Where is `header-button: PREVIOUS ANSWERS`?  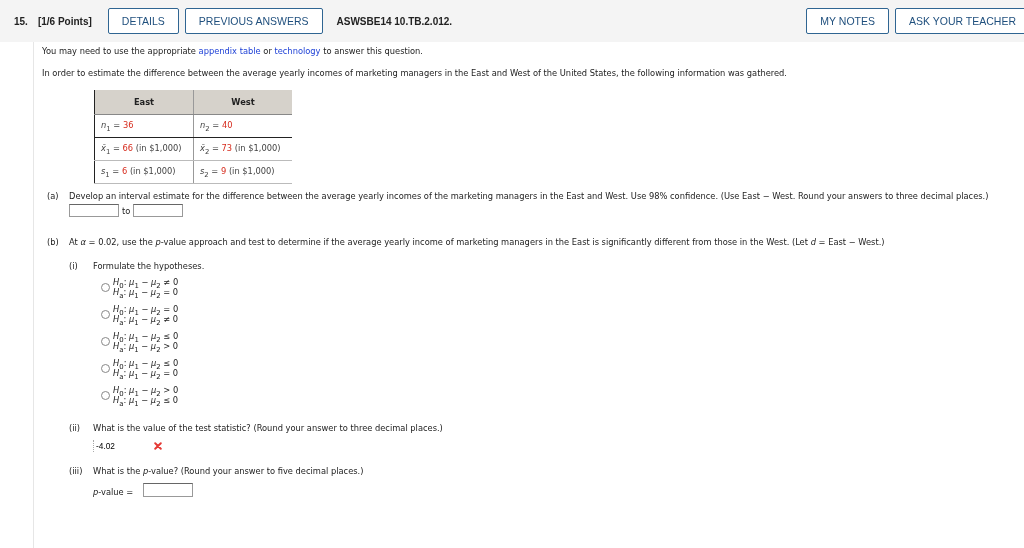 header-button: PREVIOUS ANSWERS is located at coordinates (253, 21).